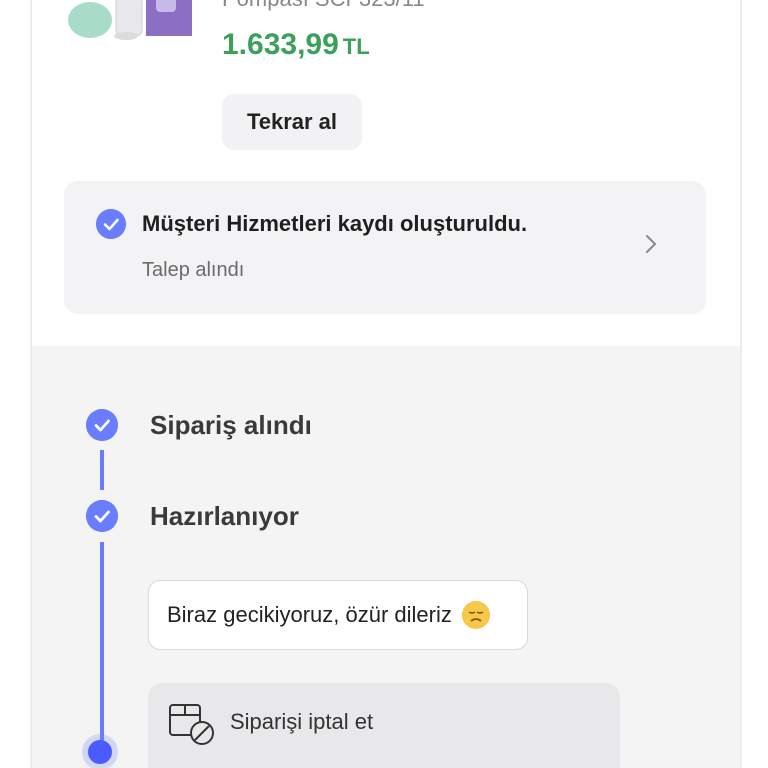  I want to click on price-value: 1.633,99, so click(280, 44).